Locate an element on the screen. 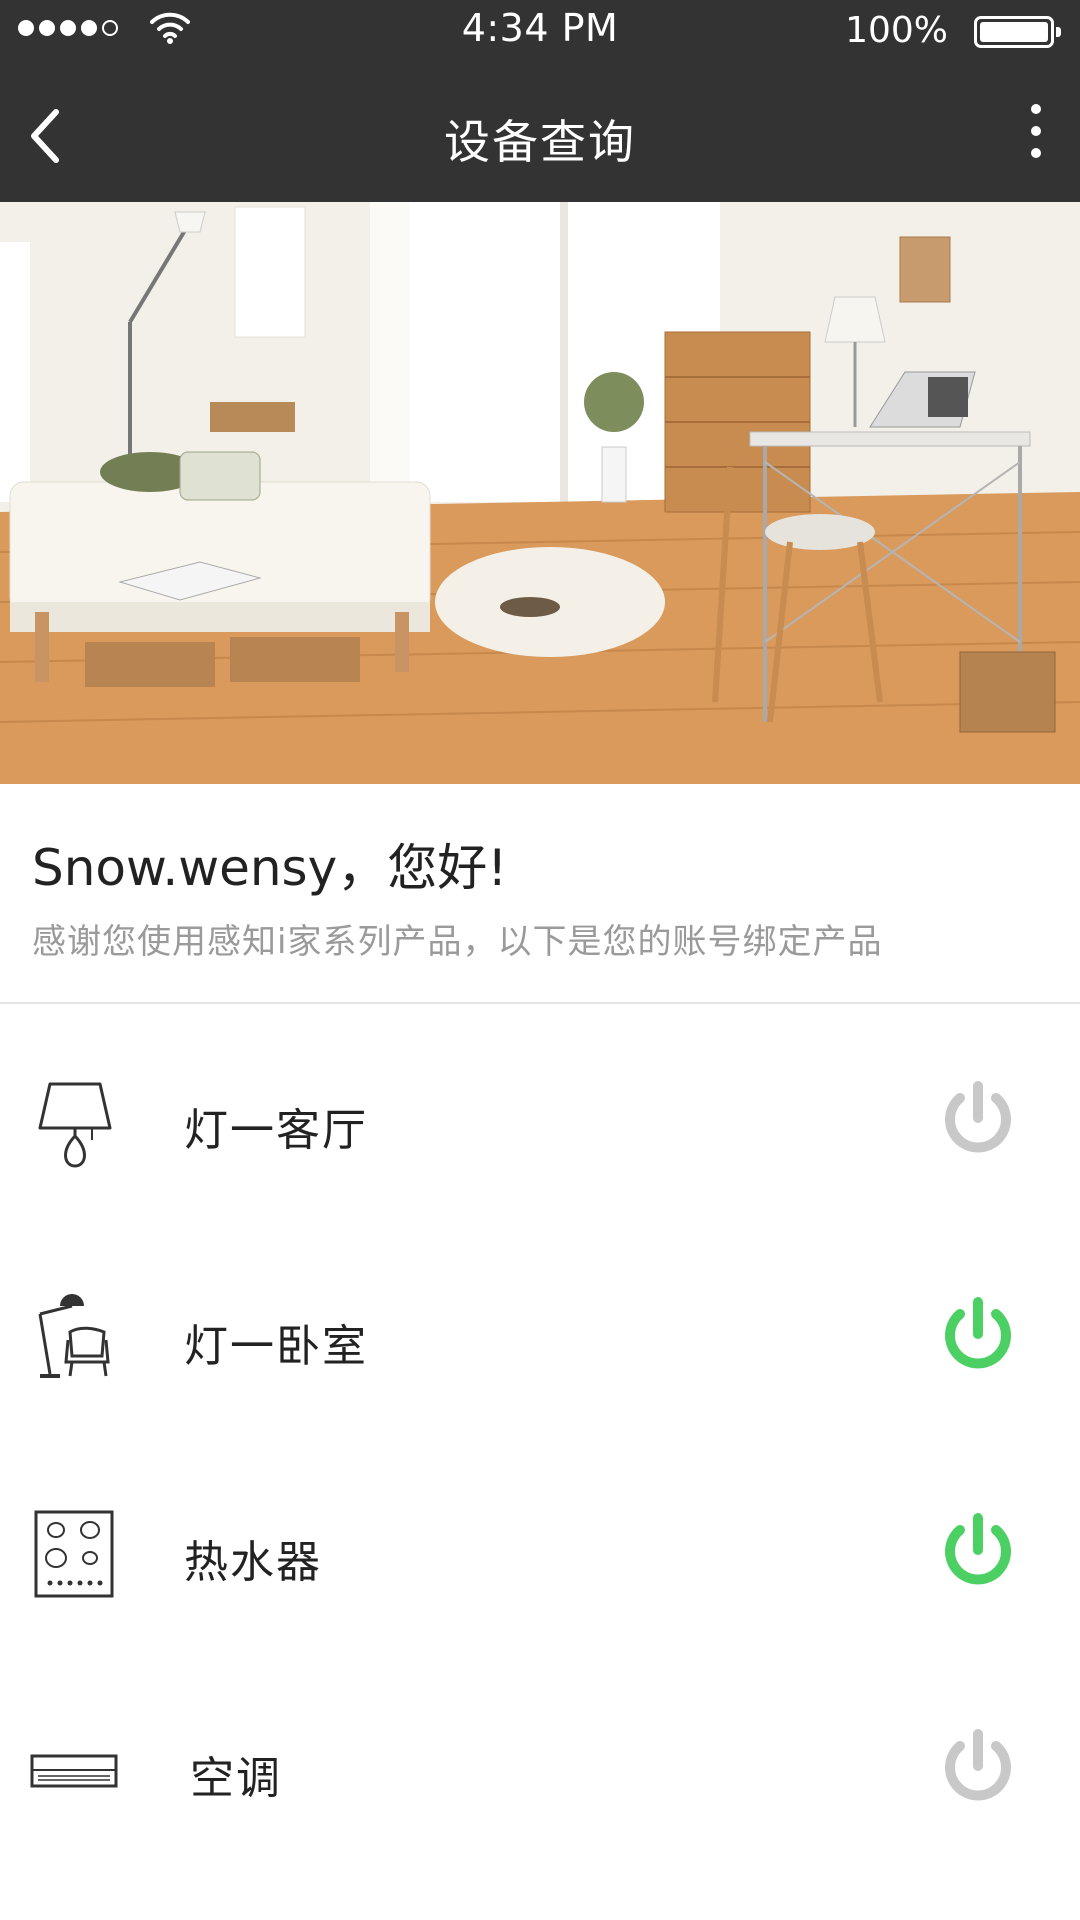 The image size is (1080, 1920). device-row-air-conditioner: 空调 is located at coordinates (540, 1770).